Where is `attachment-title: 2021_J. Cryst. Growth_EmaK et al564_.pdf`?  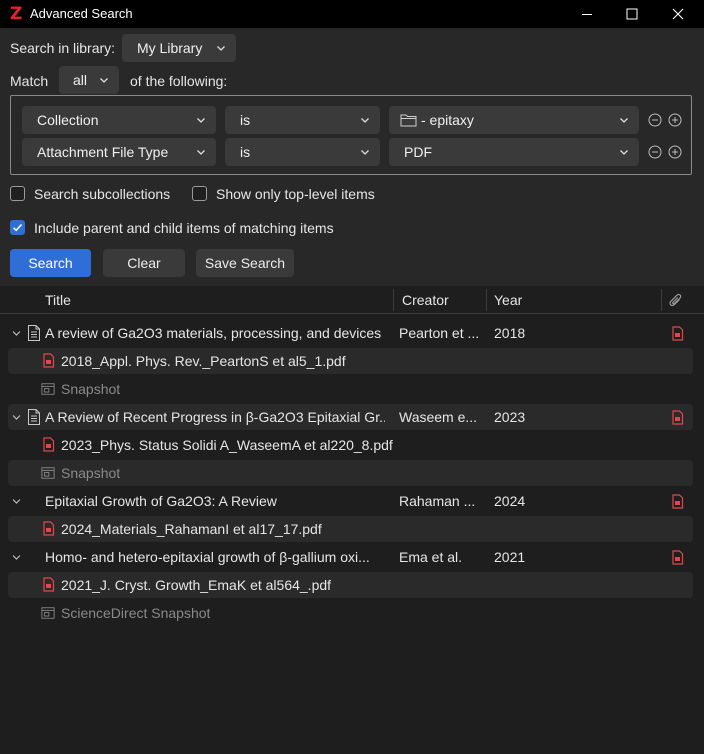
attachment-title: 2021_J. Cryst. Growth_EmaK et al564_.pdf is located at coordinates (196, 585).